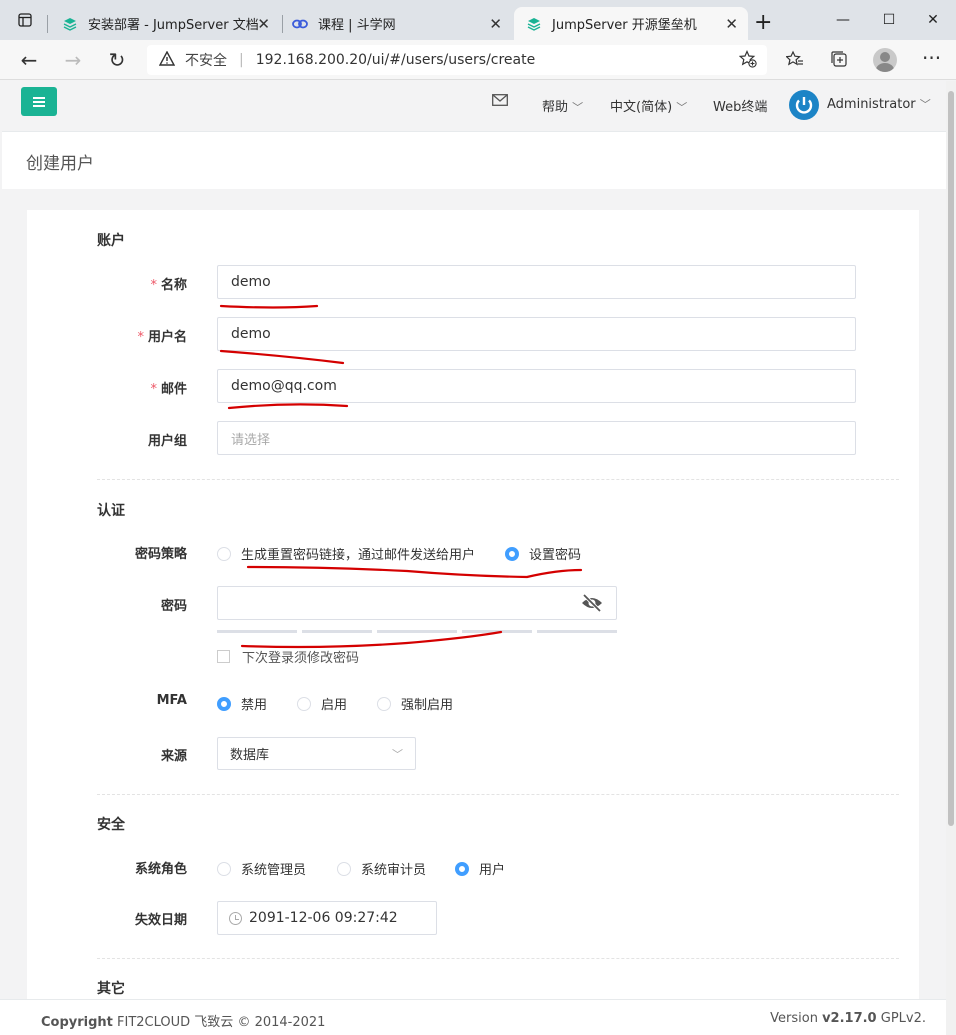 The height and width of the screenshot is (1035, 956). What do you see at coordinates (394, 870) in the screenshot?
I see `radio-label: 系统审计员` at bounding box center [394, 870].